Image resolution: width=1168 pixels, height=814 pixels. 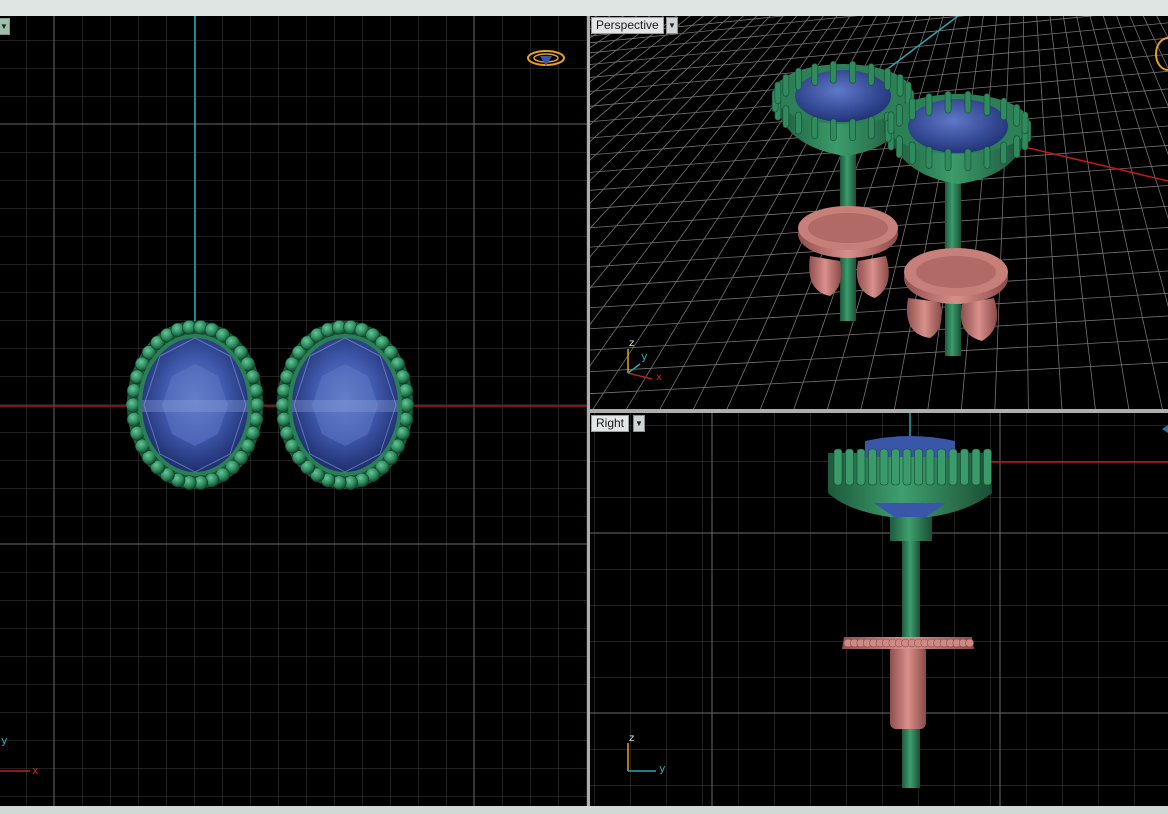 What do you see at coordinates (345, 405) in the screenshot?
I see `earring-right-top-view` at bounding box center [345, 405].